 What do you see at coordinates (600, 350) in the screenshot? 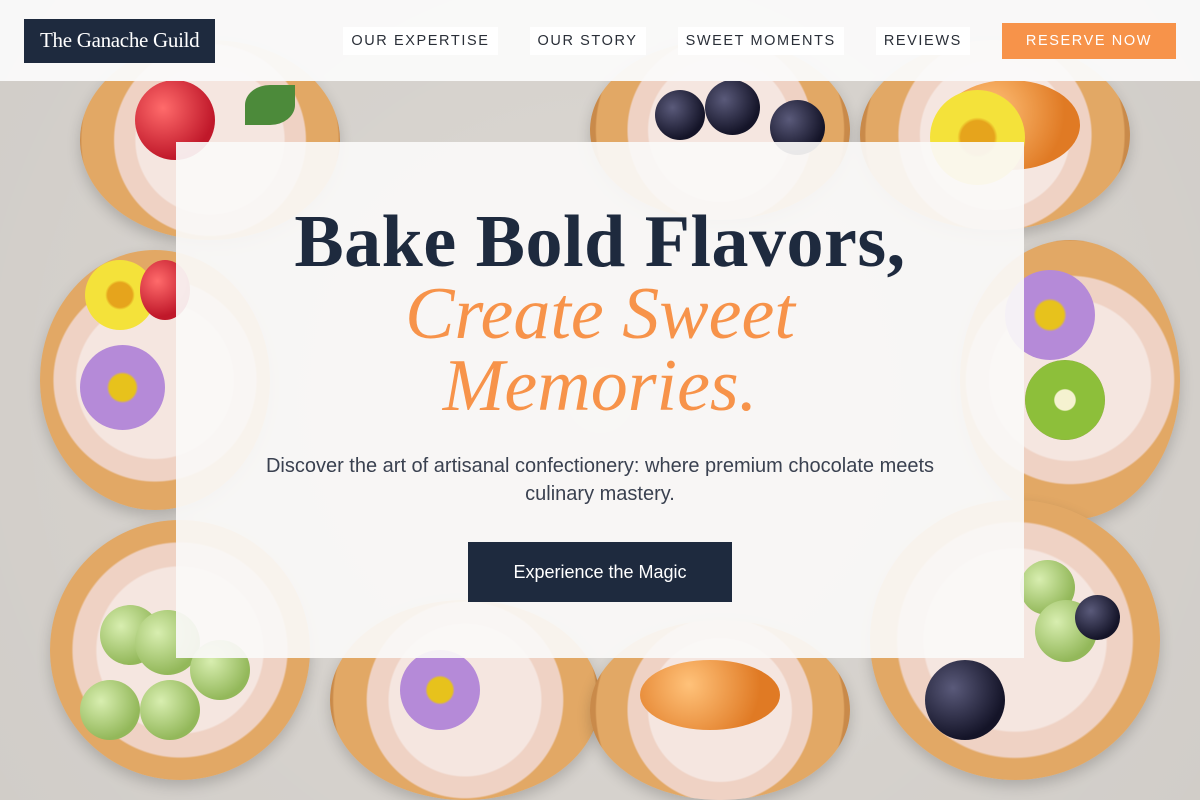
I see `hero-accent-title: Create Sweet Memories.` at bounding box center [600, 350].